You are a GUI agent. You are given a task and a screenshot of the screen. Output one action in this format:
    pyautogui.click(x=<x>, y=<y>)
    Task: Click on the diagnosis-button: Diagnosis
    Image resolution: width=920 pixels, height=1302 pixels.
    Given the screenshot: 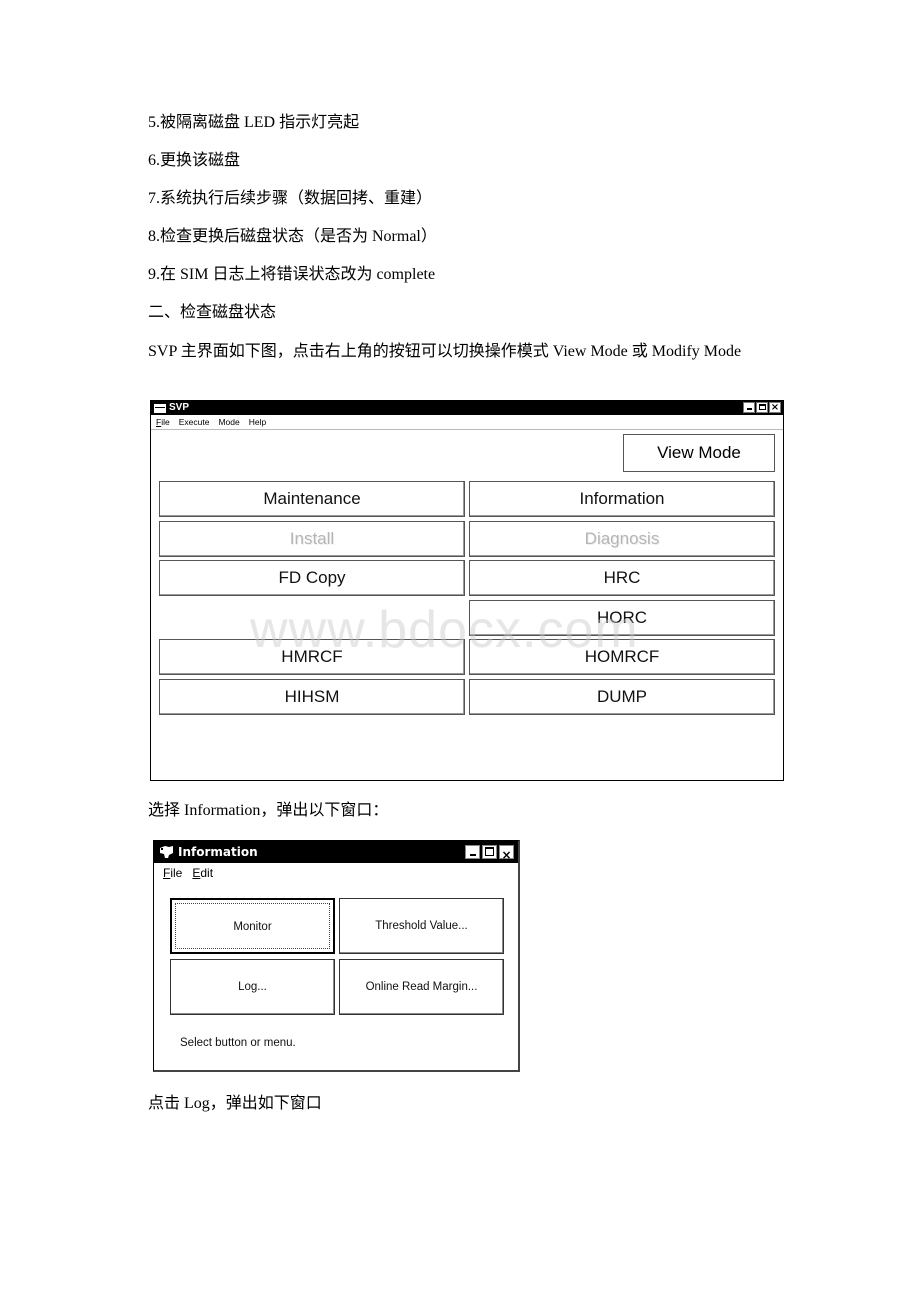 What is the action you would take?
    pyautogui.click(x=622, y=539)
    